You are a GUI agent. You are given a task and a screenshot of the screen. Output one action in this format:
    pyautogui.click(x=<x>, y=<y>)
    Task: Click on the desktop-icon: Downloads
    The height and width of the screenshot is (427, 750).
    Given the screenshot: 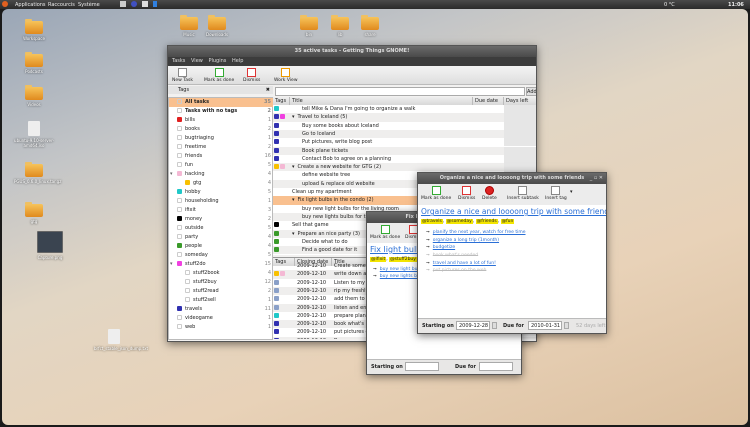 What is the action you would take?
    pyautogui.click(x=217, y=26)
    